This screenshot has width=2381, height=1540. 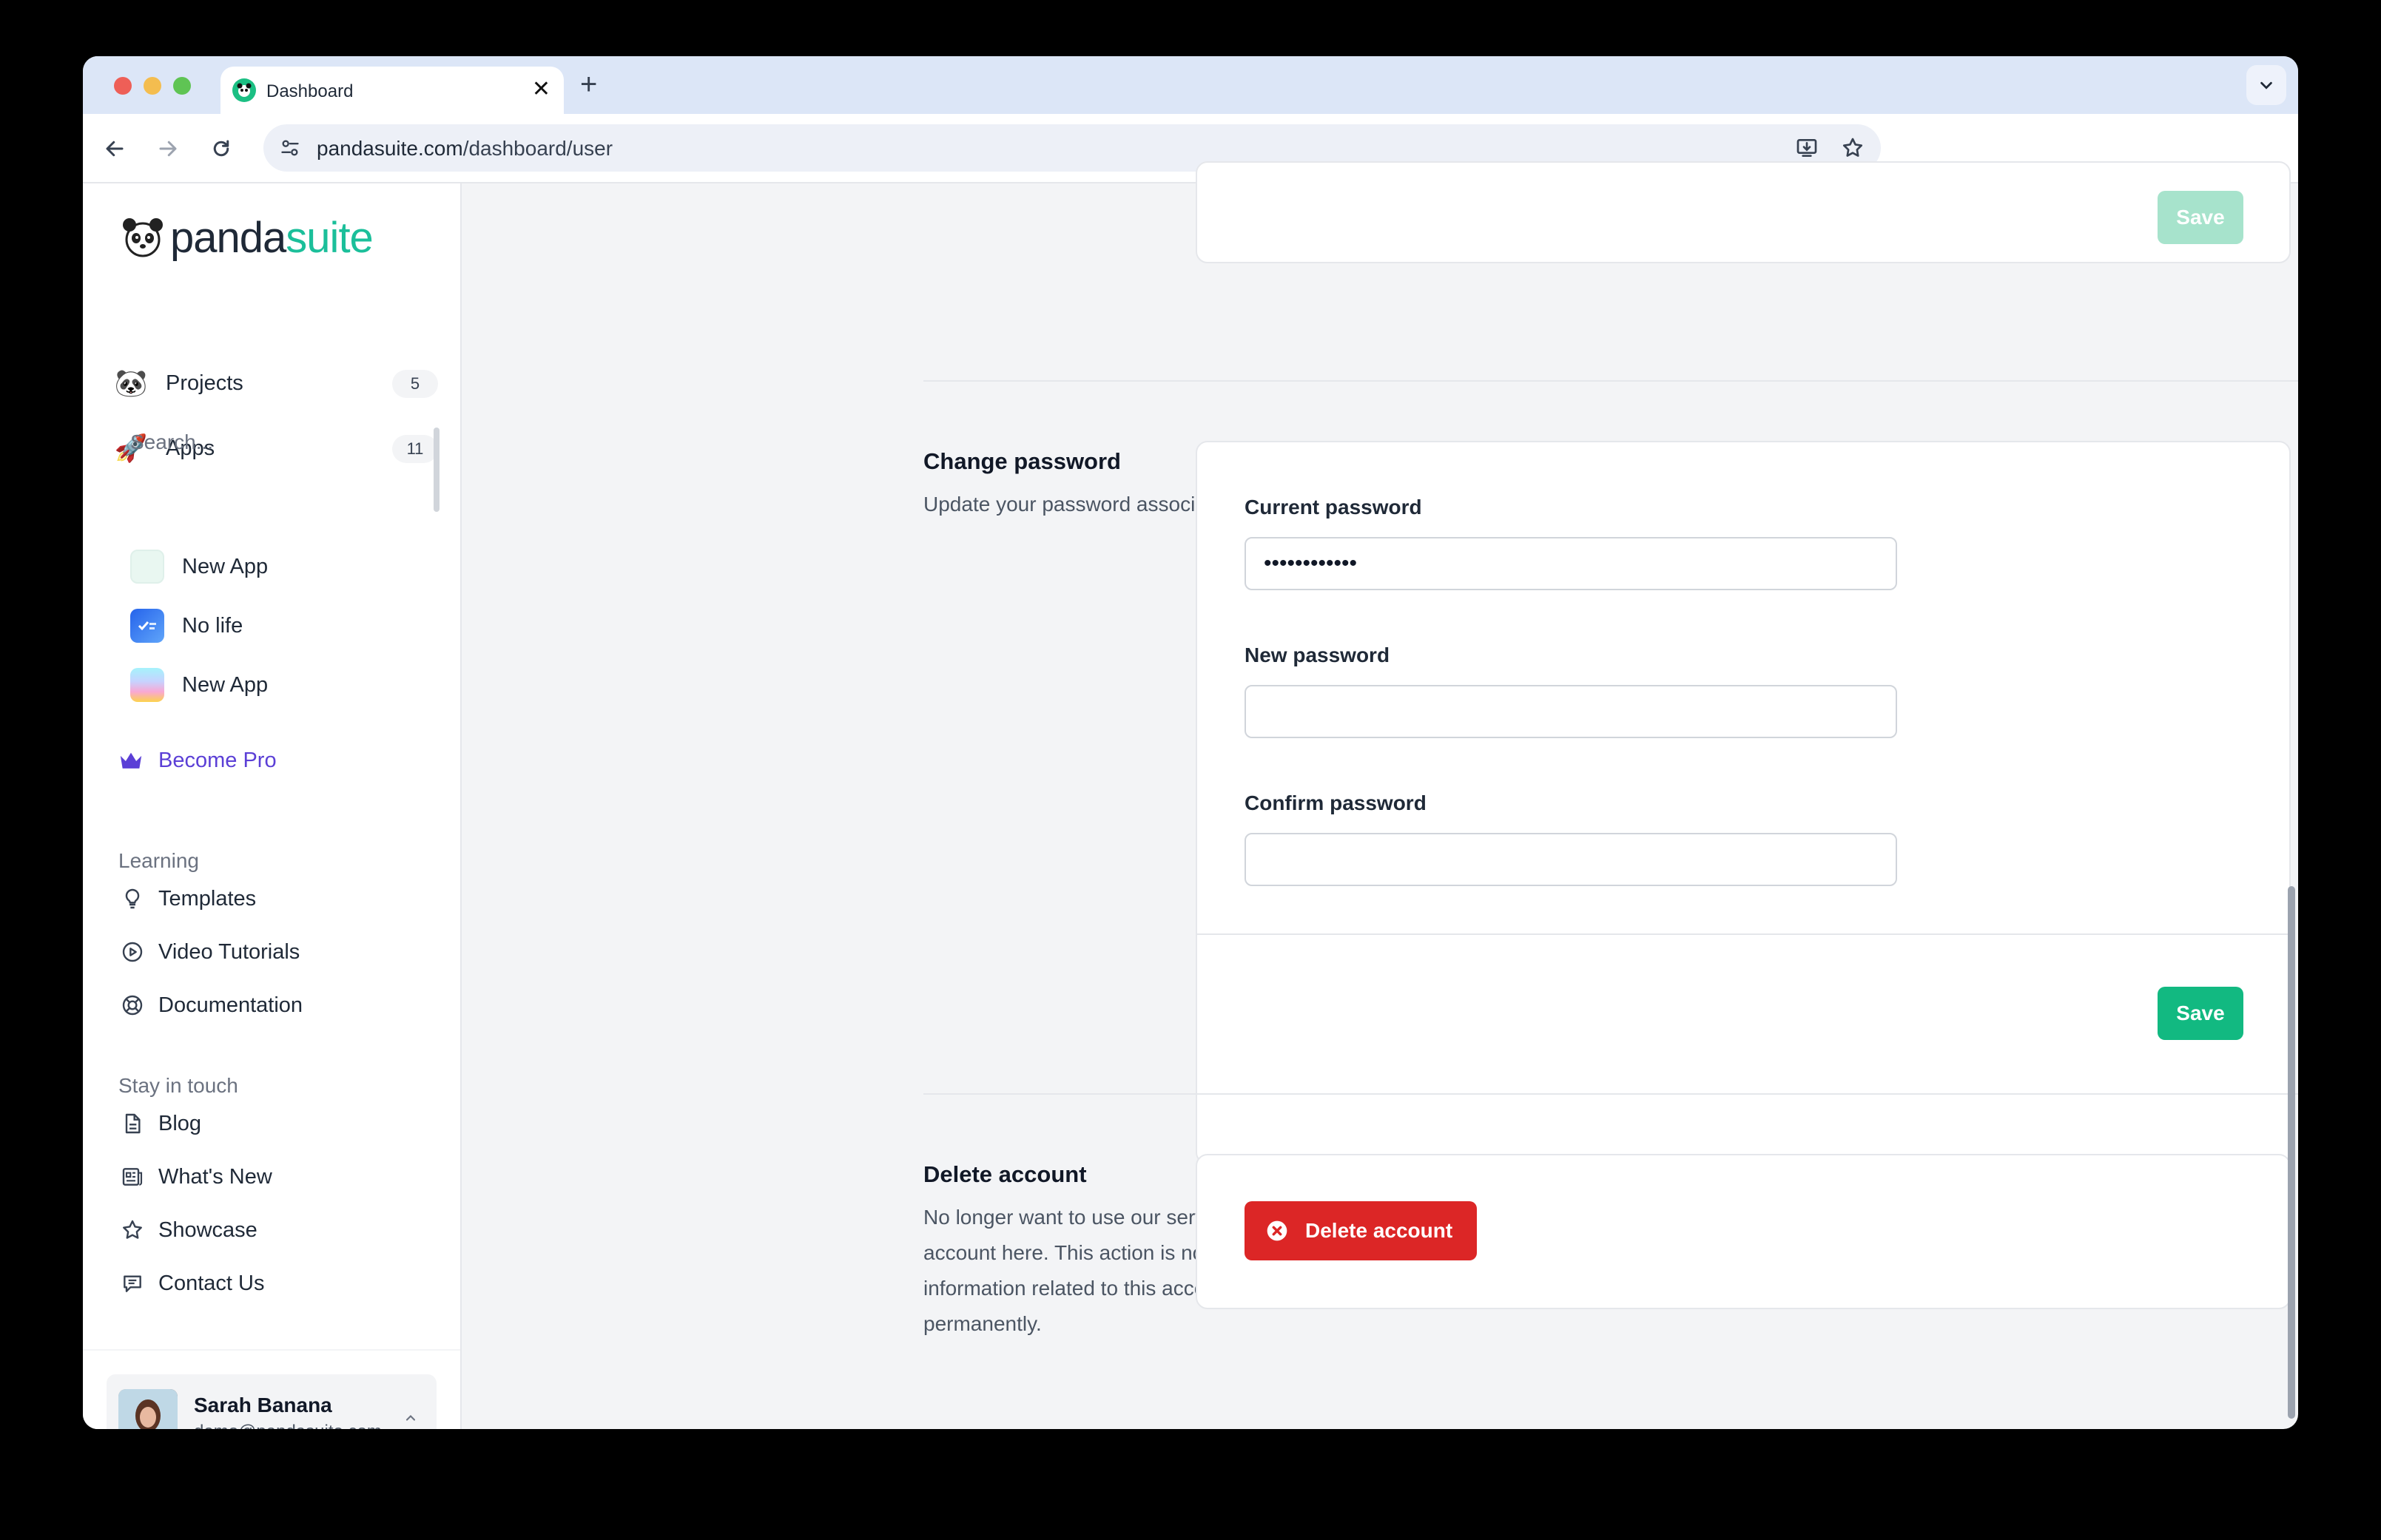 What do you see at coordinates (1379, 1230) in the screenshot?
I see `delete-account-label: Delete account` at bounding box center [1379, 1230].